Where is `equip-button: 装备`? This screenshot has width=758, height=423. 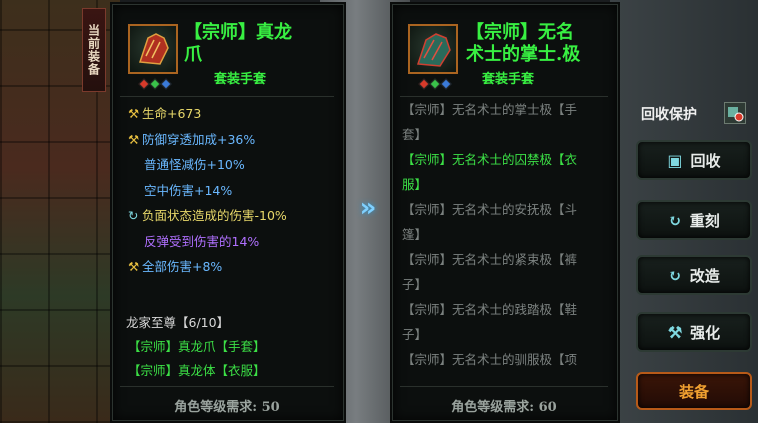 equip-button: 装备 is located at coordinates (694, 391).